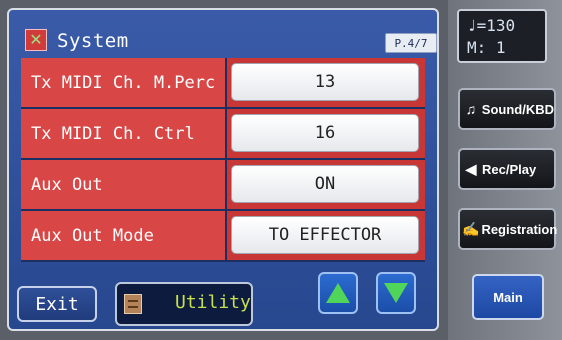  I want to click on settings-row: Tx MIDI Ch. M.Perc 13, so click(223, 82).